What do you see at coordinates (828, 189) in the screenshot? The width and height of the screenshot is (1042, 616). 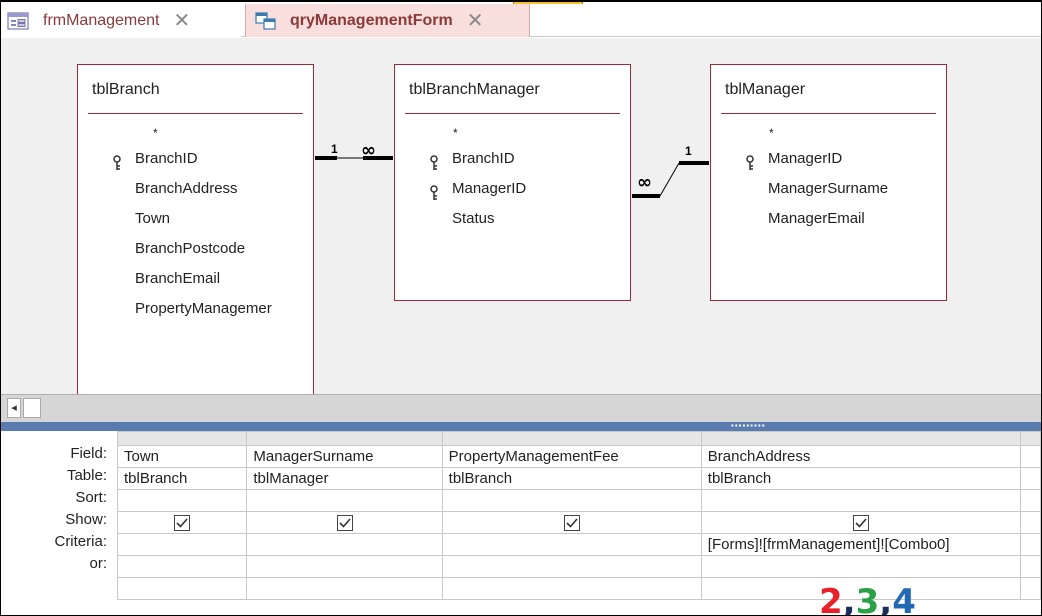 I see `field-item: ManagerSurname` at bounding box center [828, 189].